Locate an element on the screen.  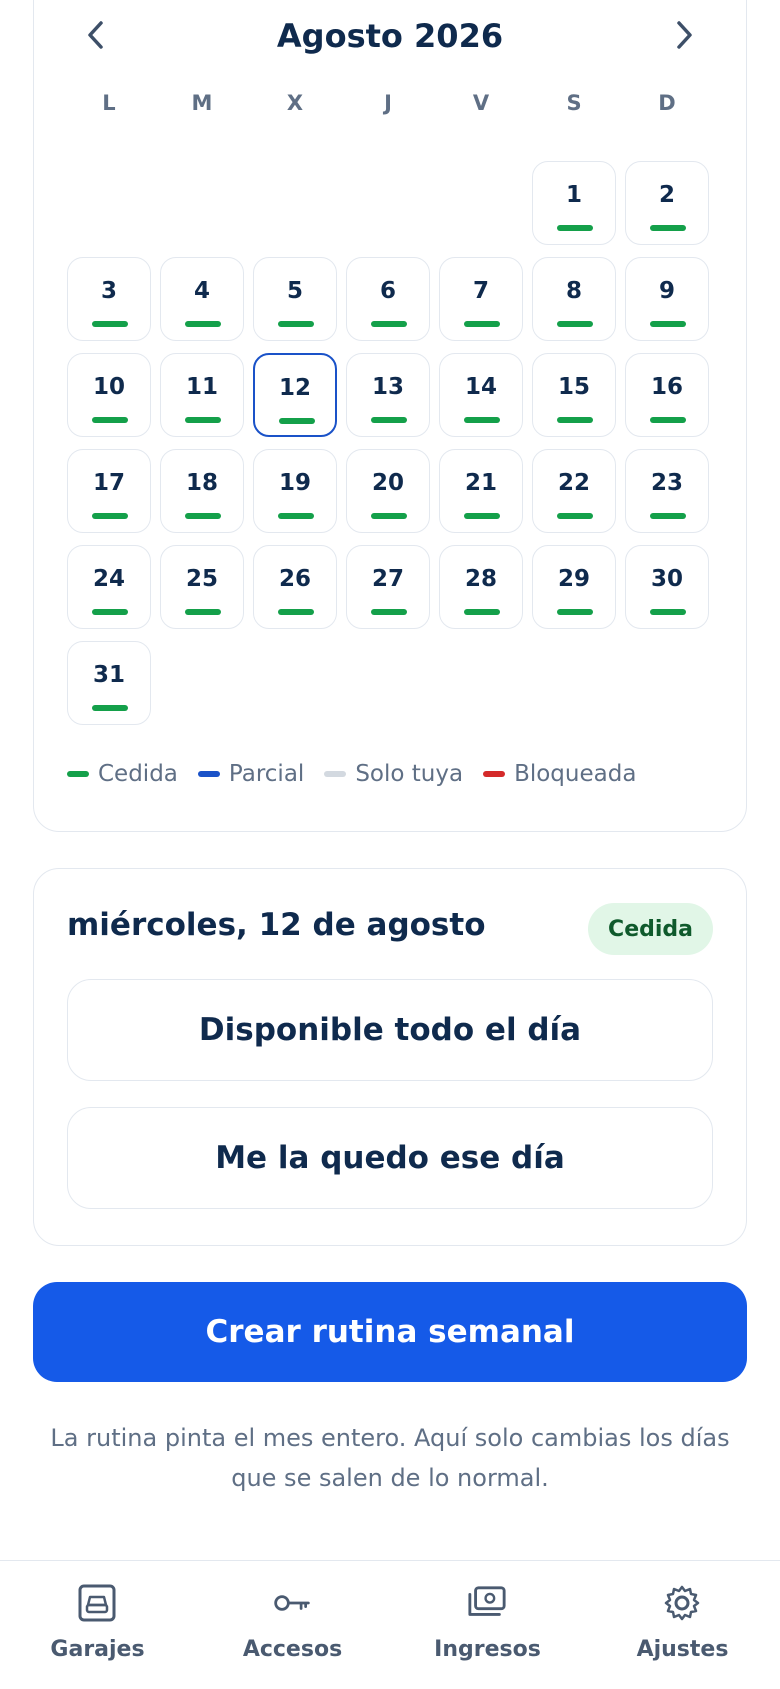
create-weekly-routine-button: Crear rutina semanal is located at coordinates (390, 1332).